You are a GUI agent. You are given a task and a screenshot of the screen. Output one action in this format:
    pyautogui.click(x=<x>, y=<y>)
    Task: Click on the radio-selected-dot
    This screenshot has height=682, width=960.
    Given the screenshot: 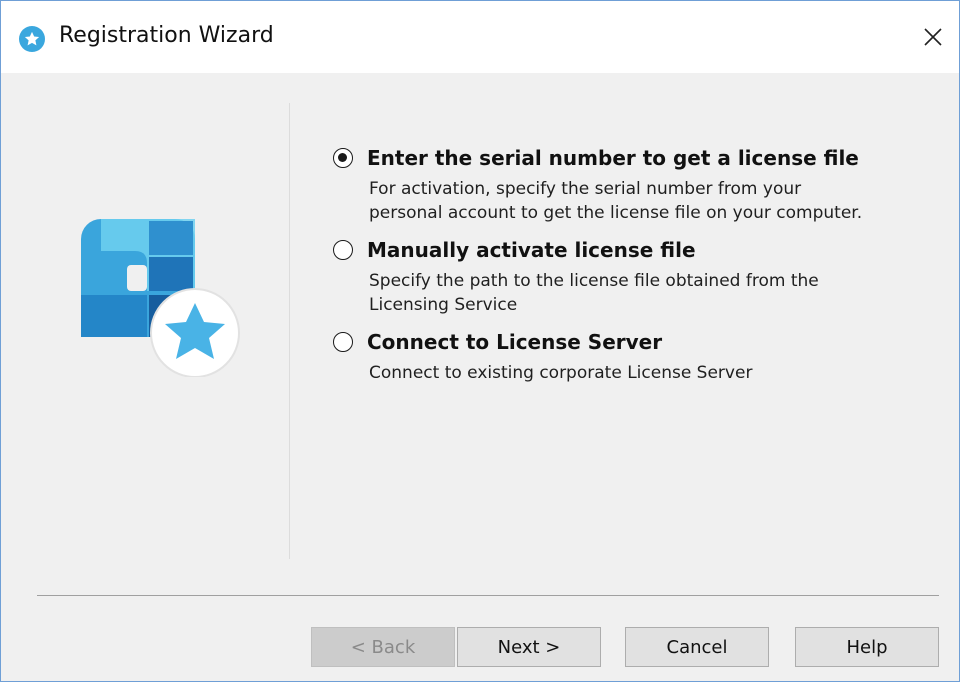 What is the action you would take?
    pyautogui.click(x=342, y=157)
    